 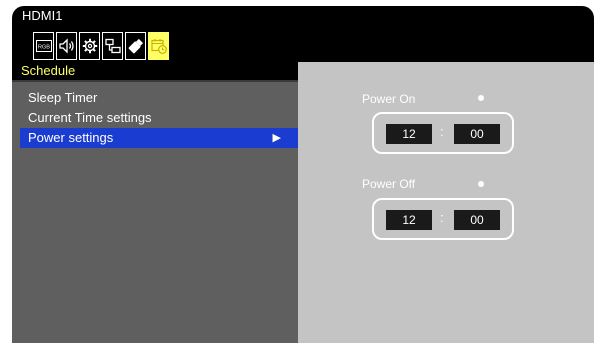 I want to click on power-off-time-box: 12 : 00, so click(x=443, y=219).